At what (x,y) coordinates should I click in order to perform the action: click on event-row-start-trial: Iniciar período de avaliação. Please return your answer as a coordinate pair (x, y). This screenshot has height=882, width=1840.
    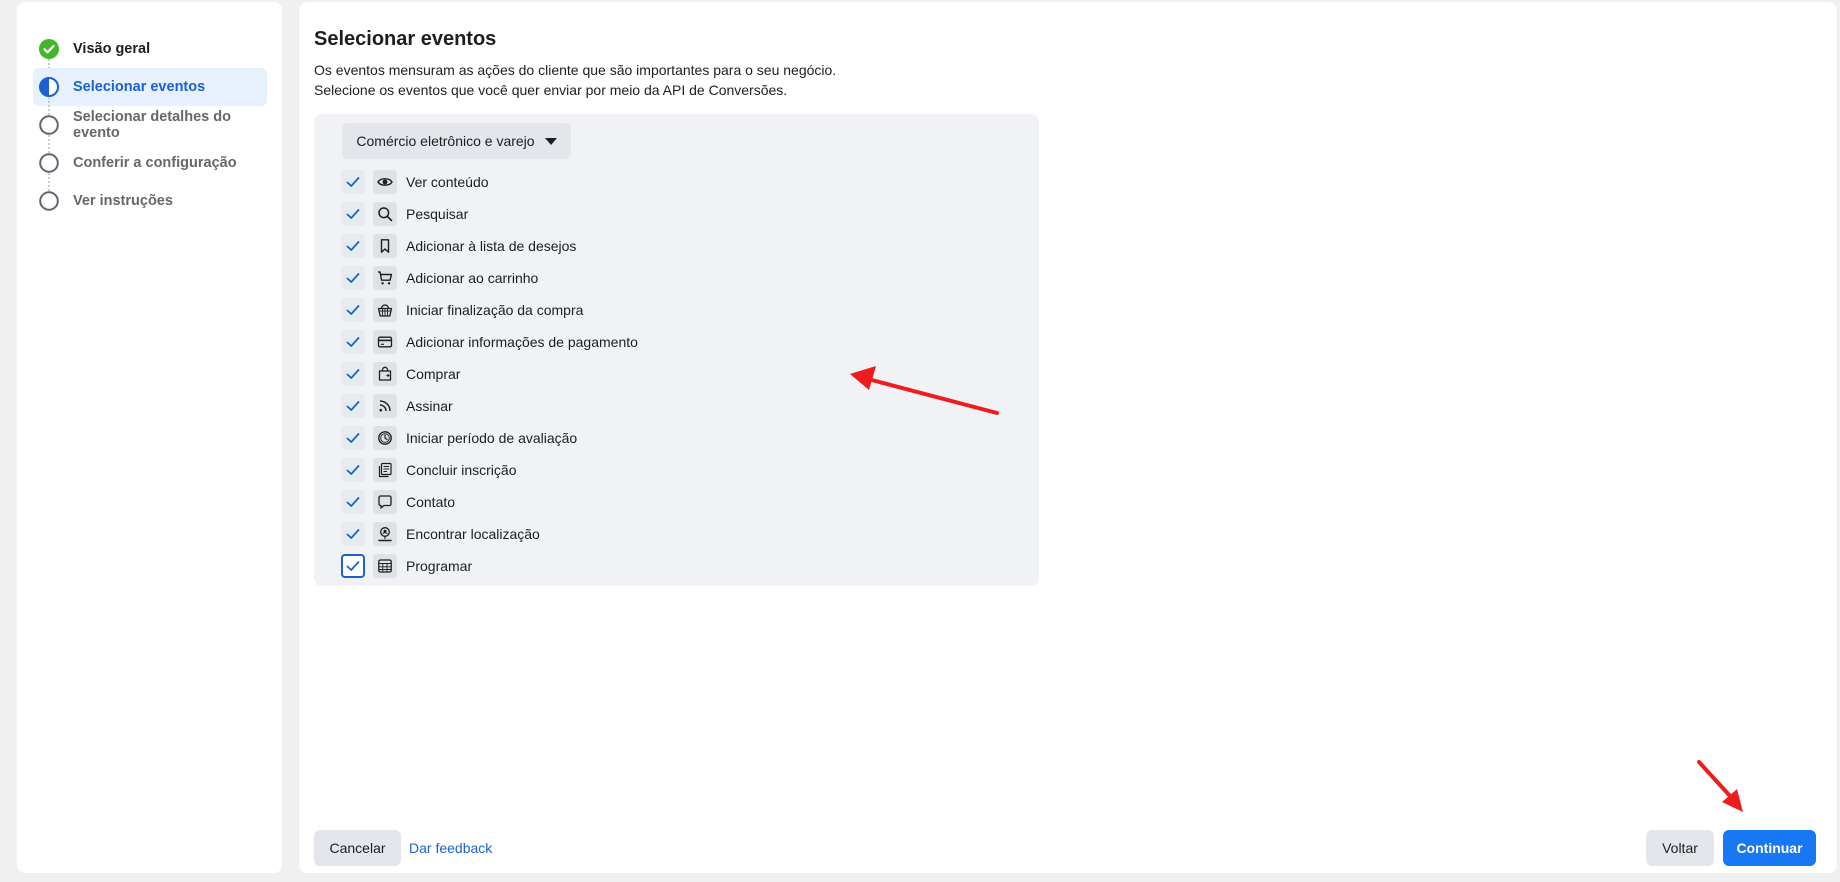
    Looking at the image, I should click on (489, 438).